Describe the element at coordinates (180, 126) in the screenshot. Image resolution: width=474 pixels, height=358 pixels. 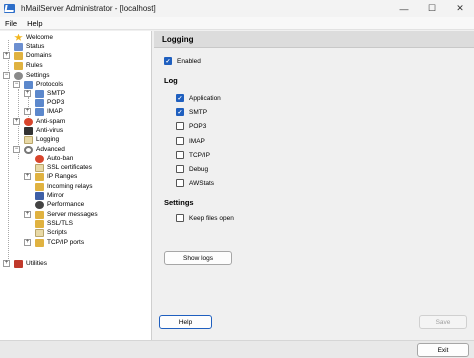
I see `pop3-checkbox` at that location.